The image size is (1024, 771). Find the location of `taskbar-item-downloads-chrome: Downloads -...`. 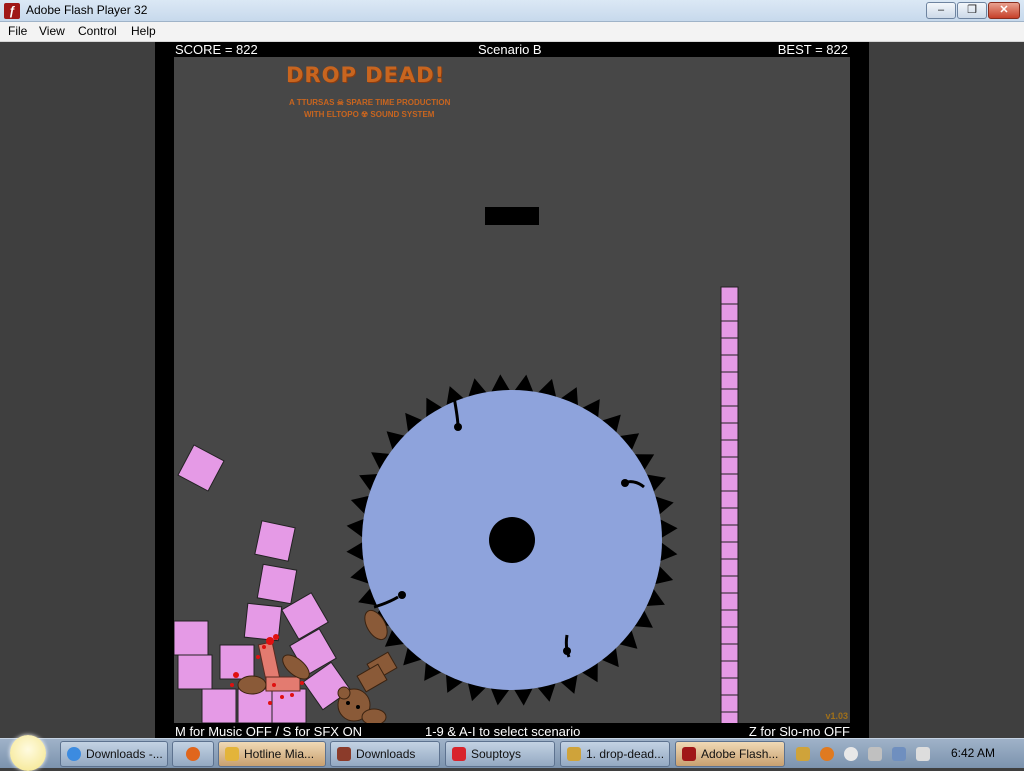

taskbar-item-downloads-chrome: Downloads -... is located at coordinates (114, 754).